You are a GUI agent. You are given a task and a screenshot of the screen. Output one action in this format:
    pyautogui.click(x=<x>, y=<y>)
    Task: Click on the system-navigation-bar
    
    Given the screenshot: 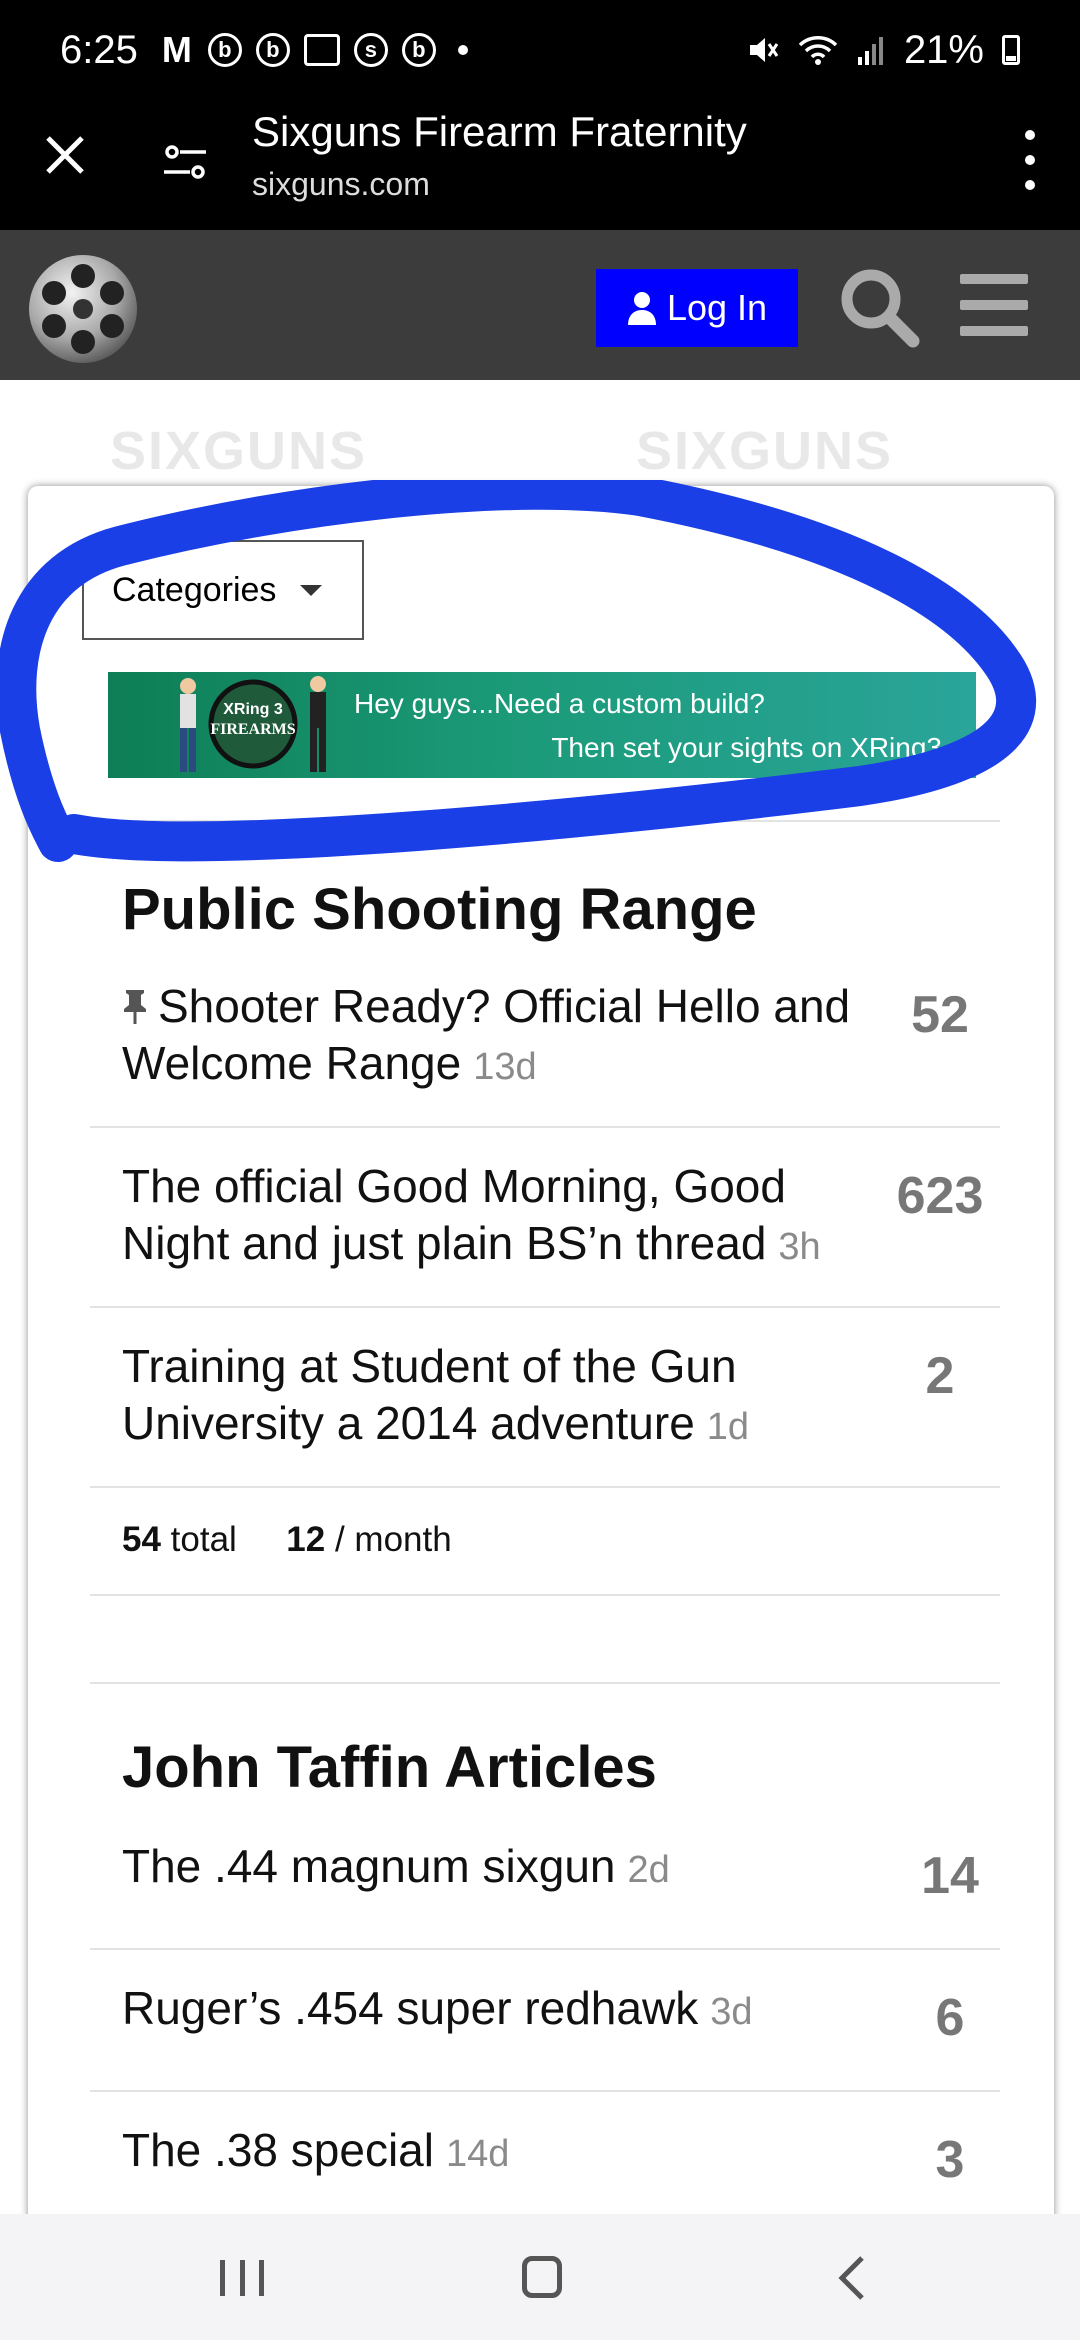 What is the action you would take?
    pyautogui.click(x=540, y=2277)
    